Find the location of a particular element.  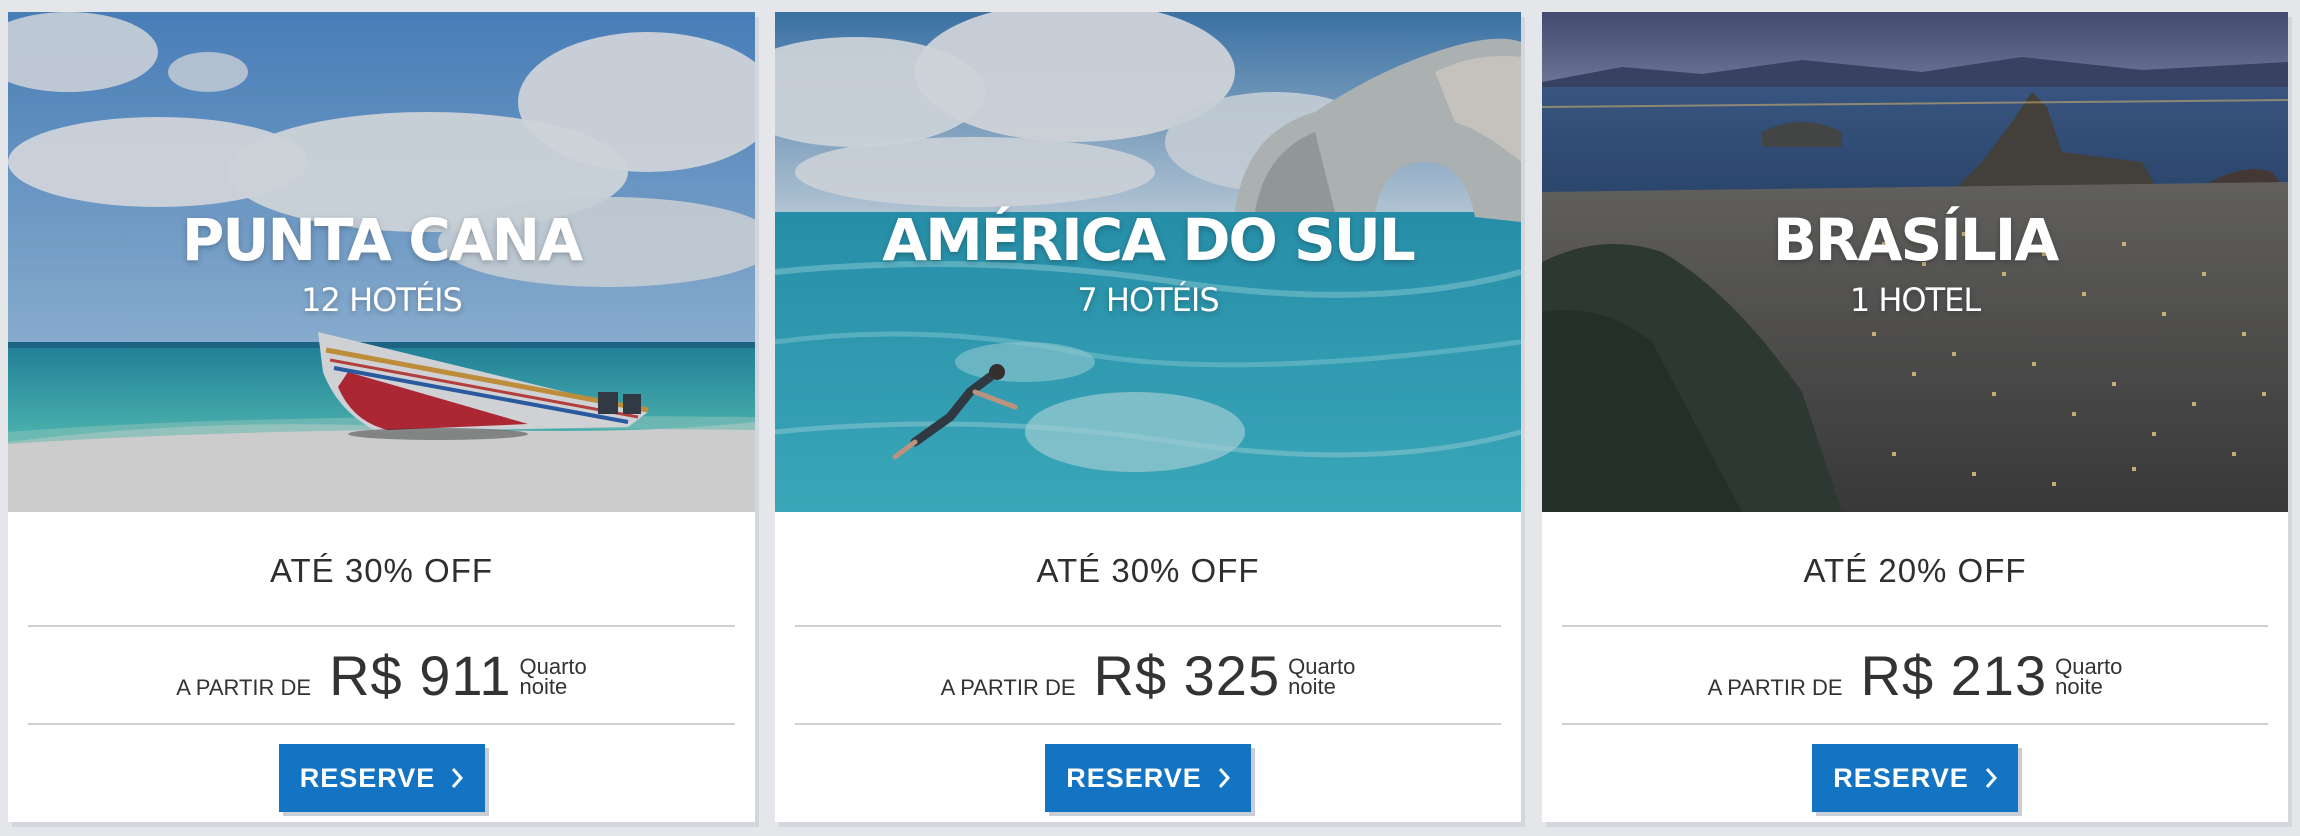

destination-title: AMÉRICA DO SUL is located at coordinates (1149, 240).